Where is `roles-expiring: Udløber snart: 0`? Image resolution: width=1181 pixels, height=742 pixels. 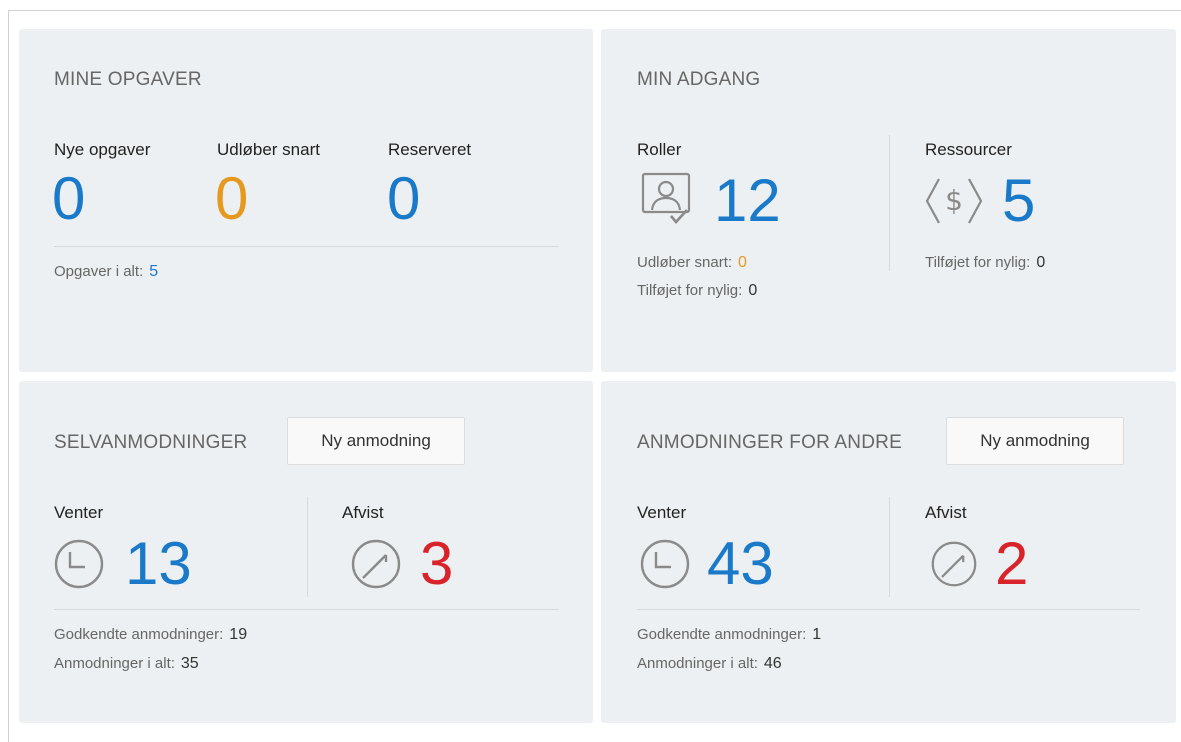 roles-expiring: Udløber snart: 0 is located at coordinates (692, 263).